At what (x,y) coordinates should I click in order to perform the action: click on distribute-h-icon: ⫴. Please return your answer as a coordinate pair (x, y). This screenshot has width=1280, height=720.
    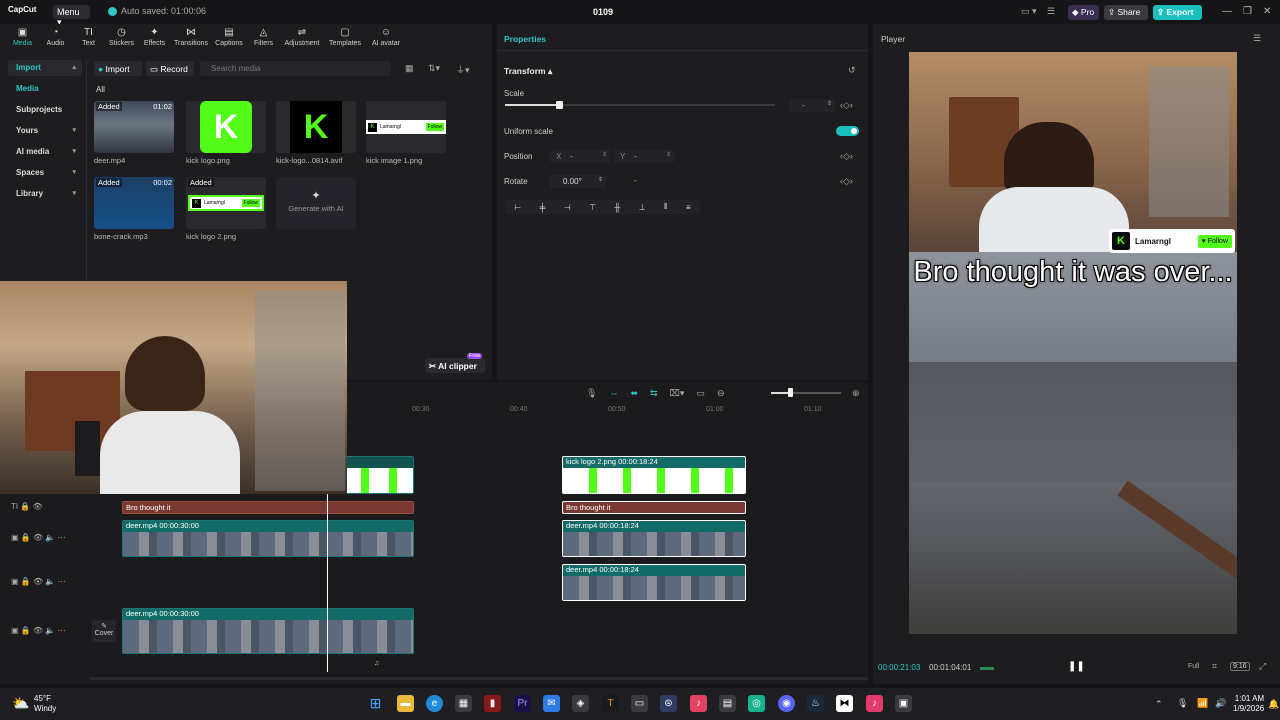
    Looking at the image, I should click on (665, 207).